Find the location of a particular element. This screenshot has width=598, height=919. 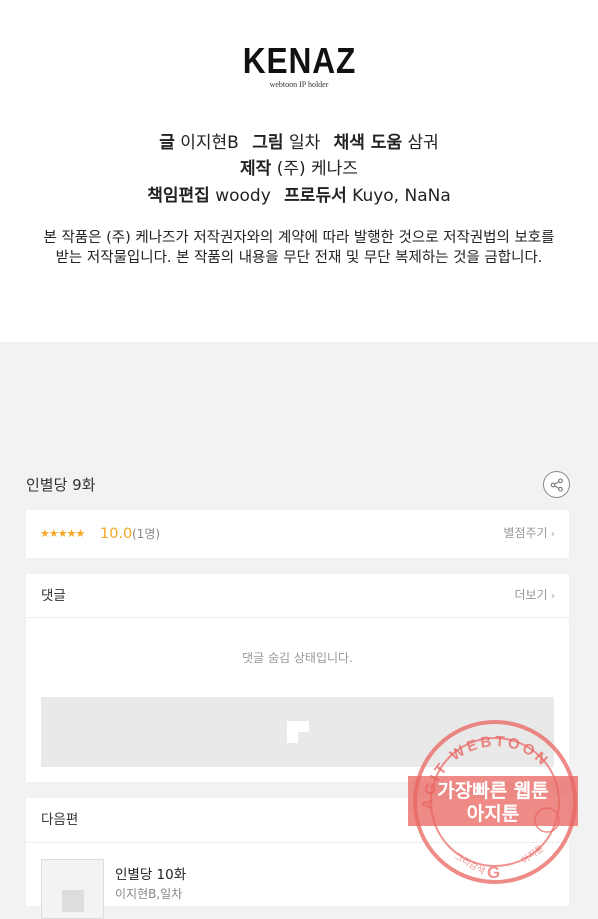

rating-value: 10.0 is located at coordinates (116, 534).